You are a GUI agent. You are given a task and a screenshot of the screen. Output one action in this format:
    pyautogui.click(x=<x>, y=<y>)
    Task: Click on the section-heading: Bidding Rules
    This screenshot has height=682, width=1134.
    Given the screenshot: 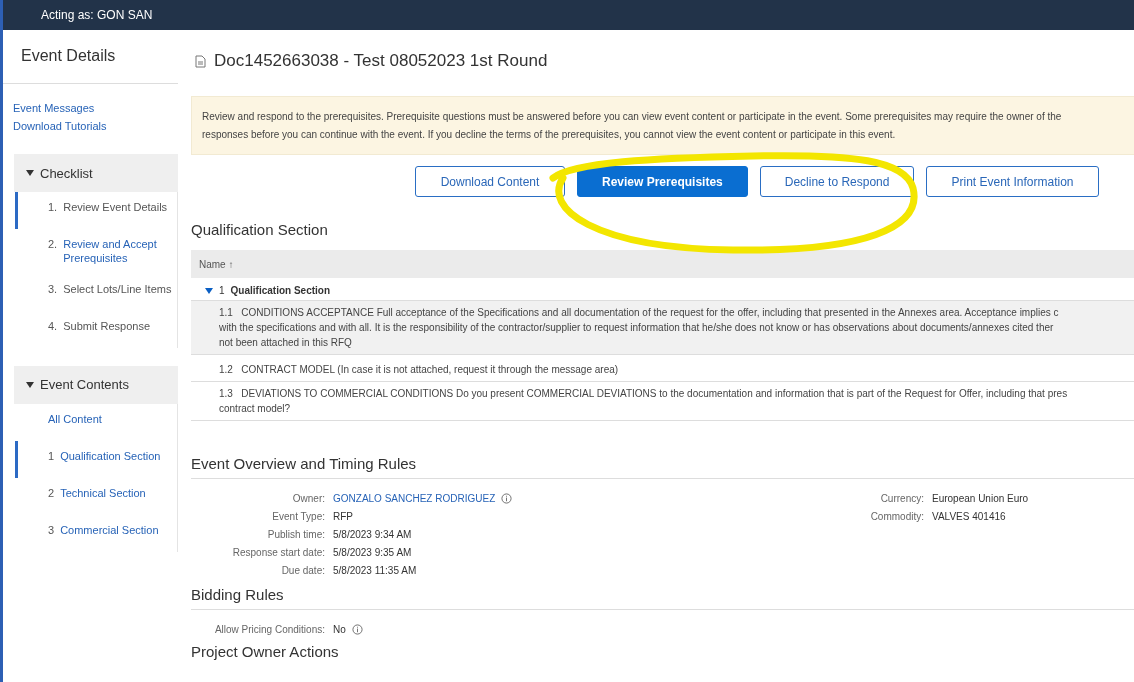 What is the action you would take?
    pyautogui.click(x=662, y=598)
    